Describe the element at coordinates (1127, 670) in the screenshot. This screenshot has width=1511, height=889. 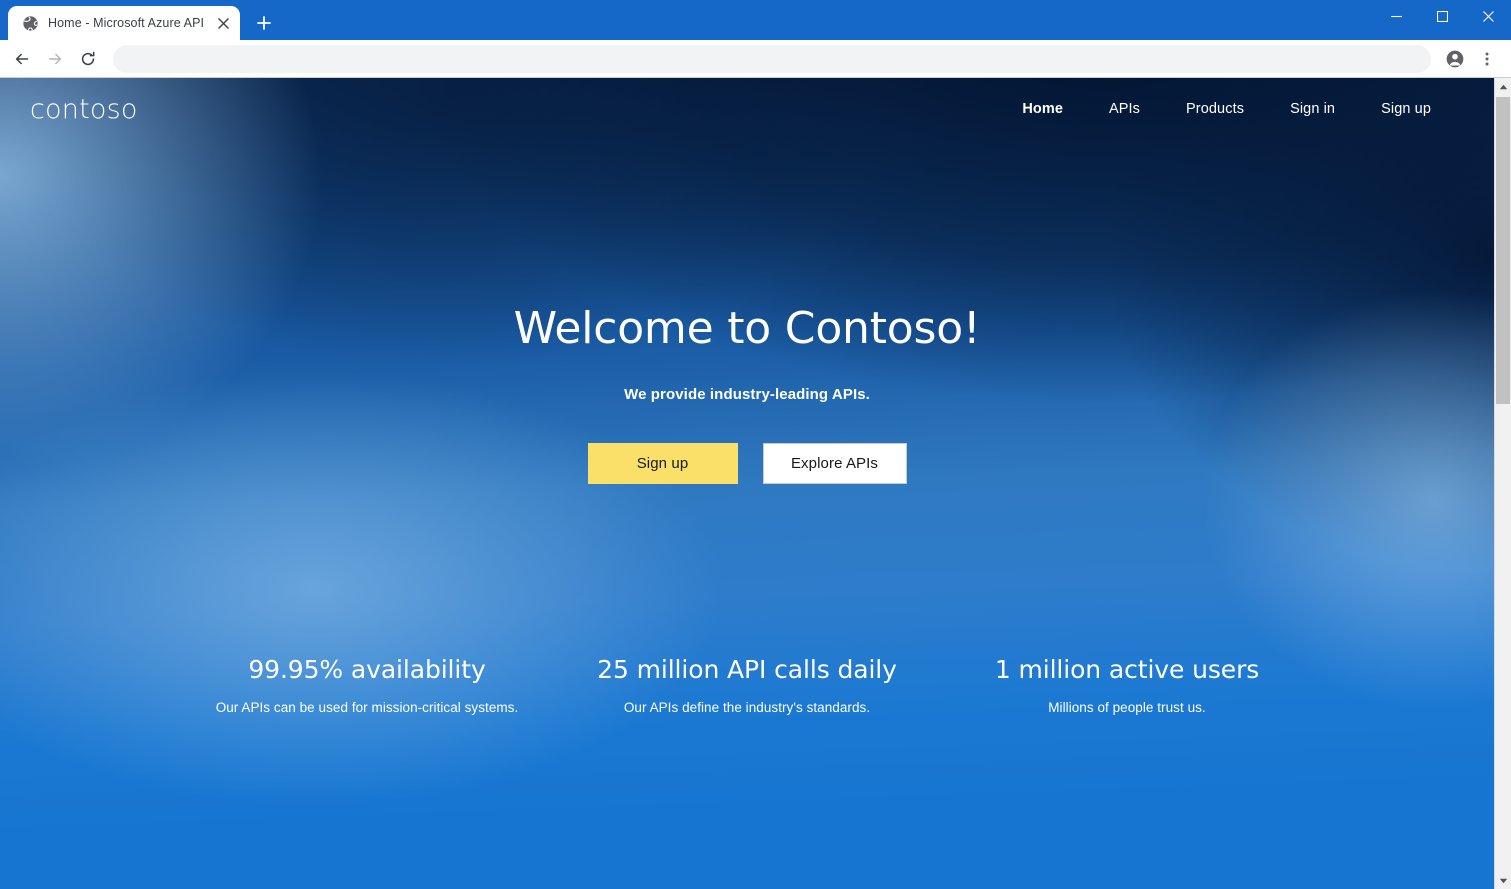
I see `stat-value: 1 million active users` at that location.